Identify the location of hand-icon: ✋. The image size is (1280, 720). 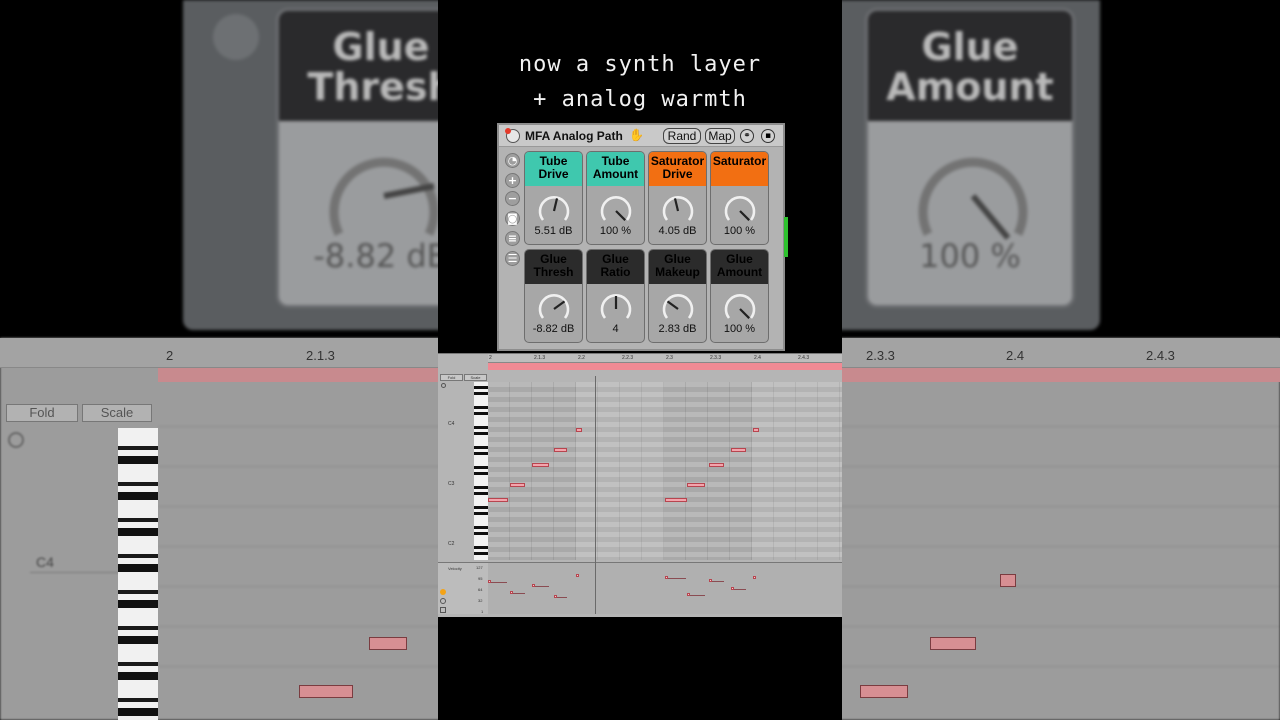
(636, 135).